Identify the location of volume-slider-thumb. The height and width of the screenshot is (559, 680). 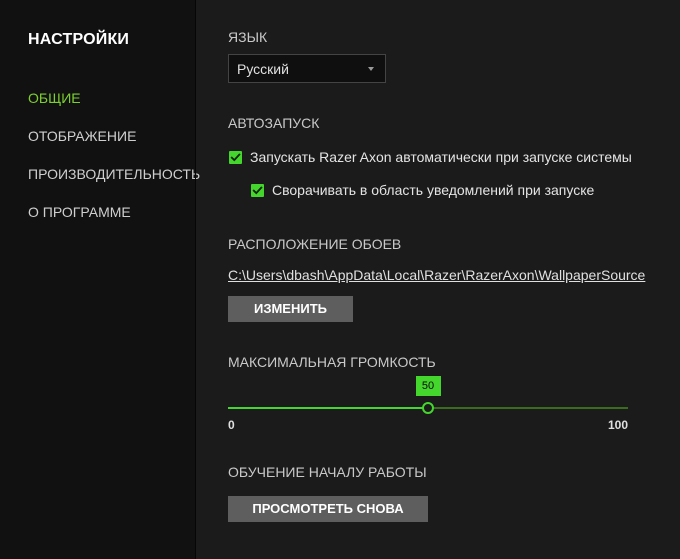
(428, 408).